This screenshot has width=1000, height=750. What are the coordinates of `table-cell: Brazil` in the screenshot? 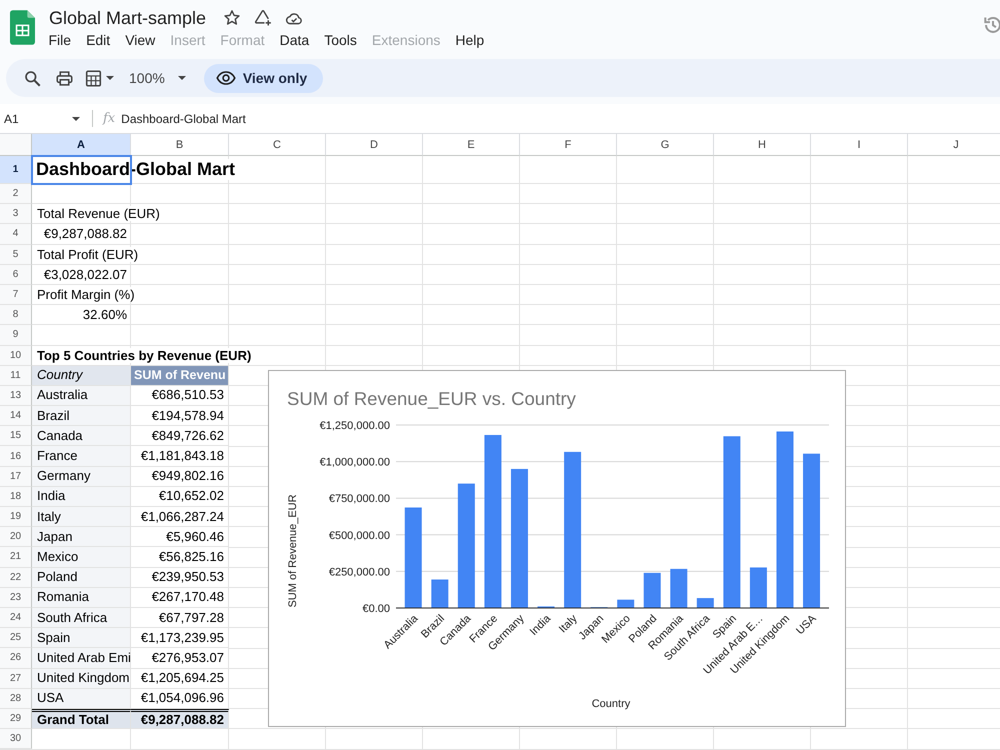 It's located at (81, 416).